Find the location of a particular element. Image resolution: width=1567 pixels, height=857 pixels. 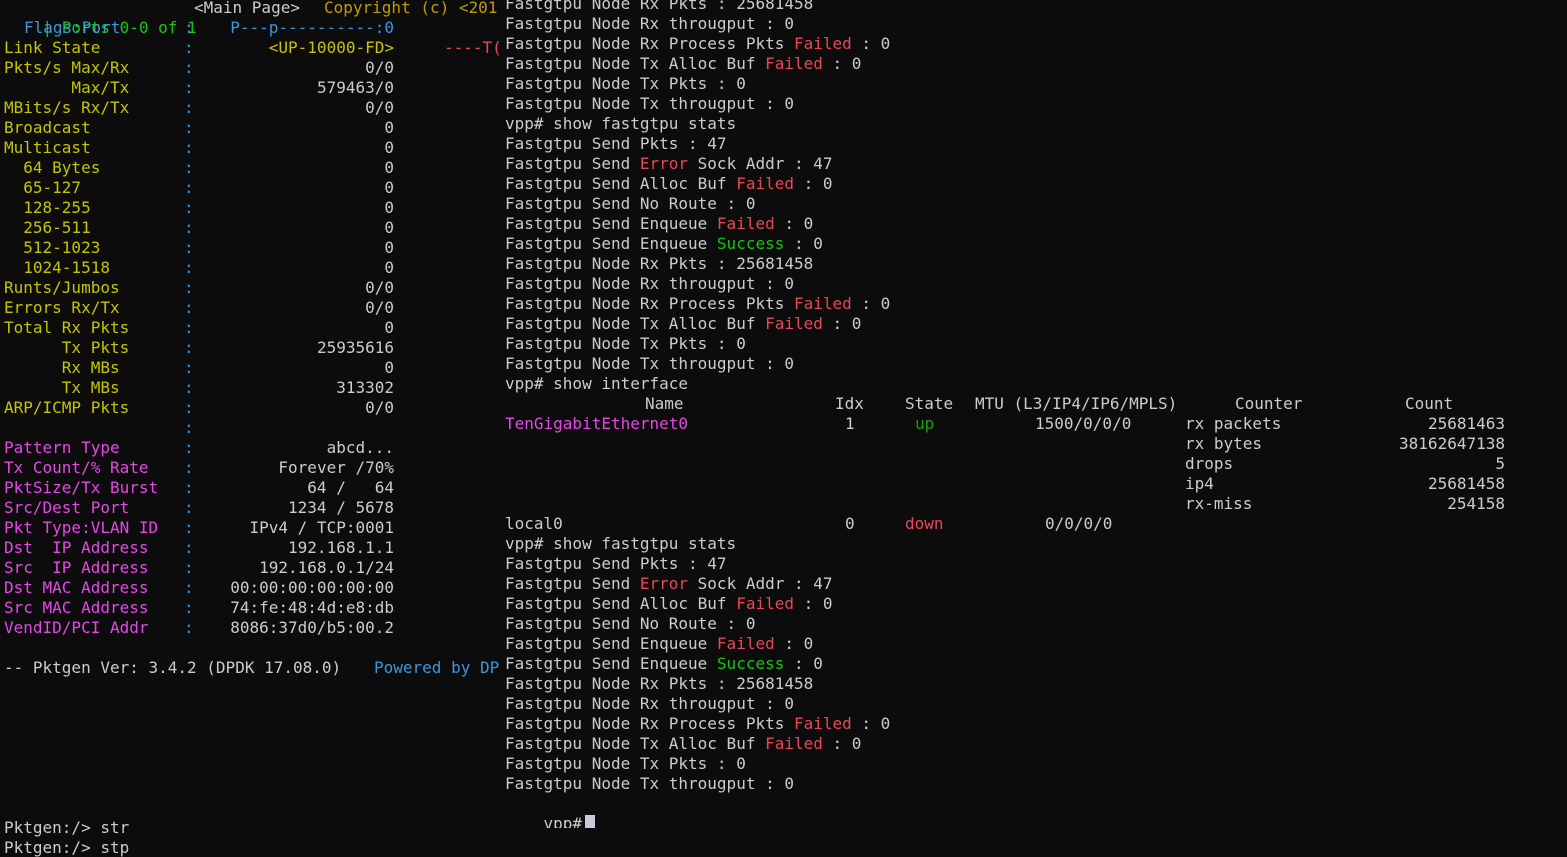

link-state-label: Link State is located at coordinates (52, 47).